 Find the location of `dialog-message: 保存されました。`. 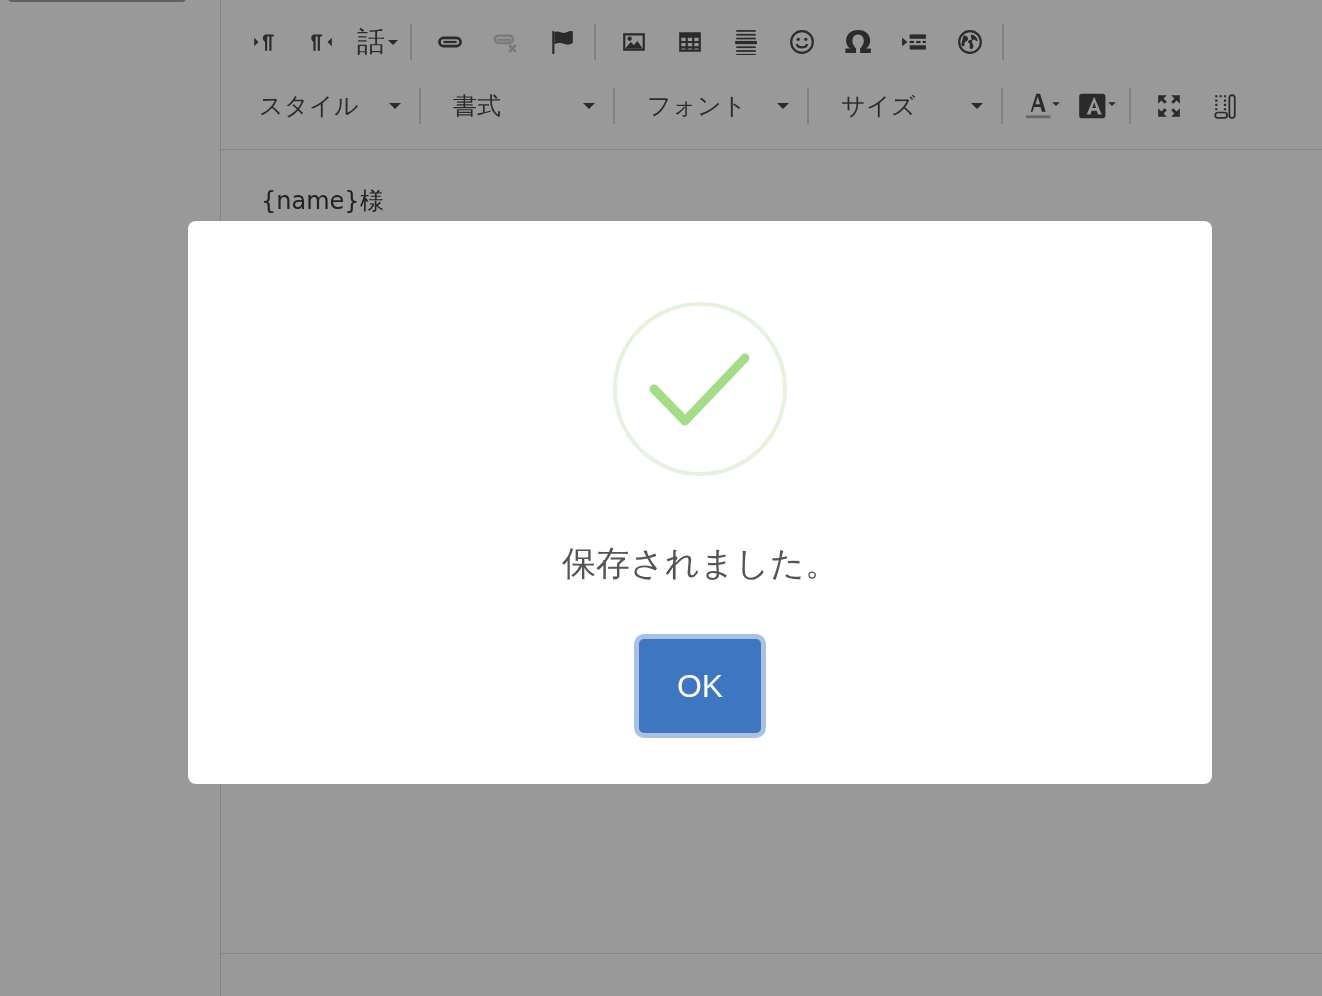

dialog-message: 保存されました。 is located at coordinates (700, 563).